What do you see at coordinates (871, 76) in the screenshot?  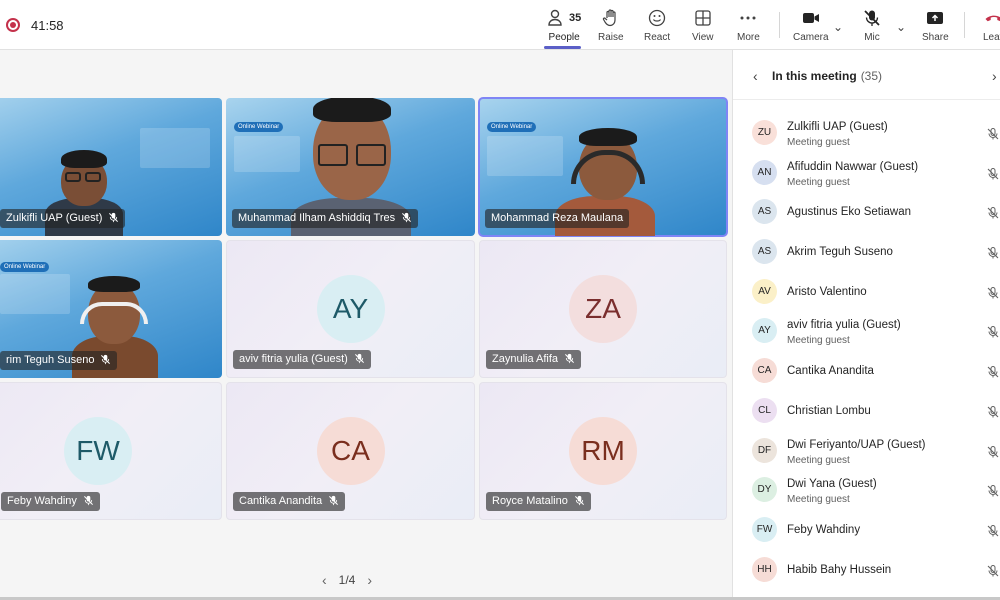 I see `panel-participant-count: (35)` at bounding box center [871, 76].